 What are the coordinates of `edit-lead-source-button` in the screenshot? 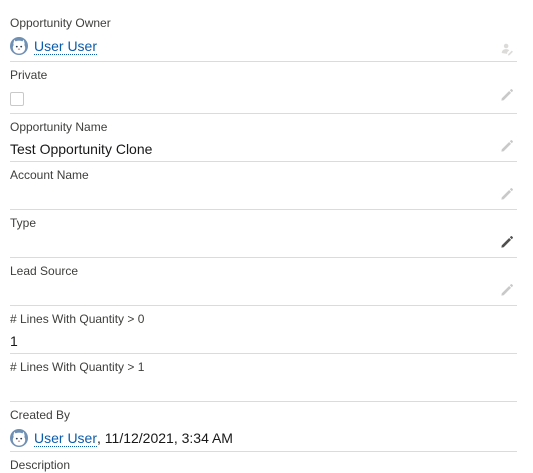 It's located at (507, 290).